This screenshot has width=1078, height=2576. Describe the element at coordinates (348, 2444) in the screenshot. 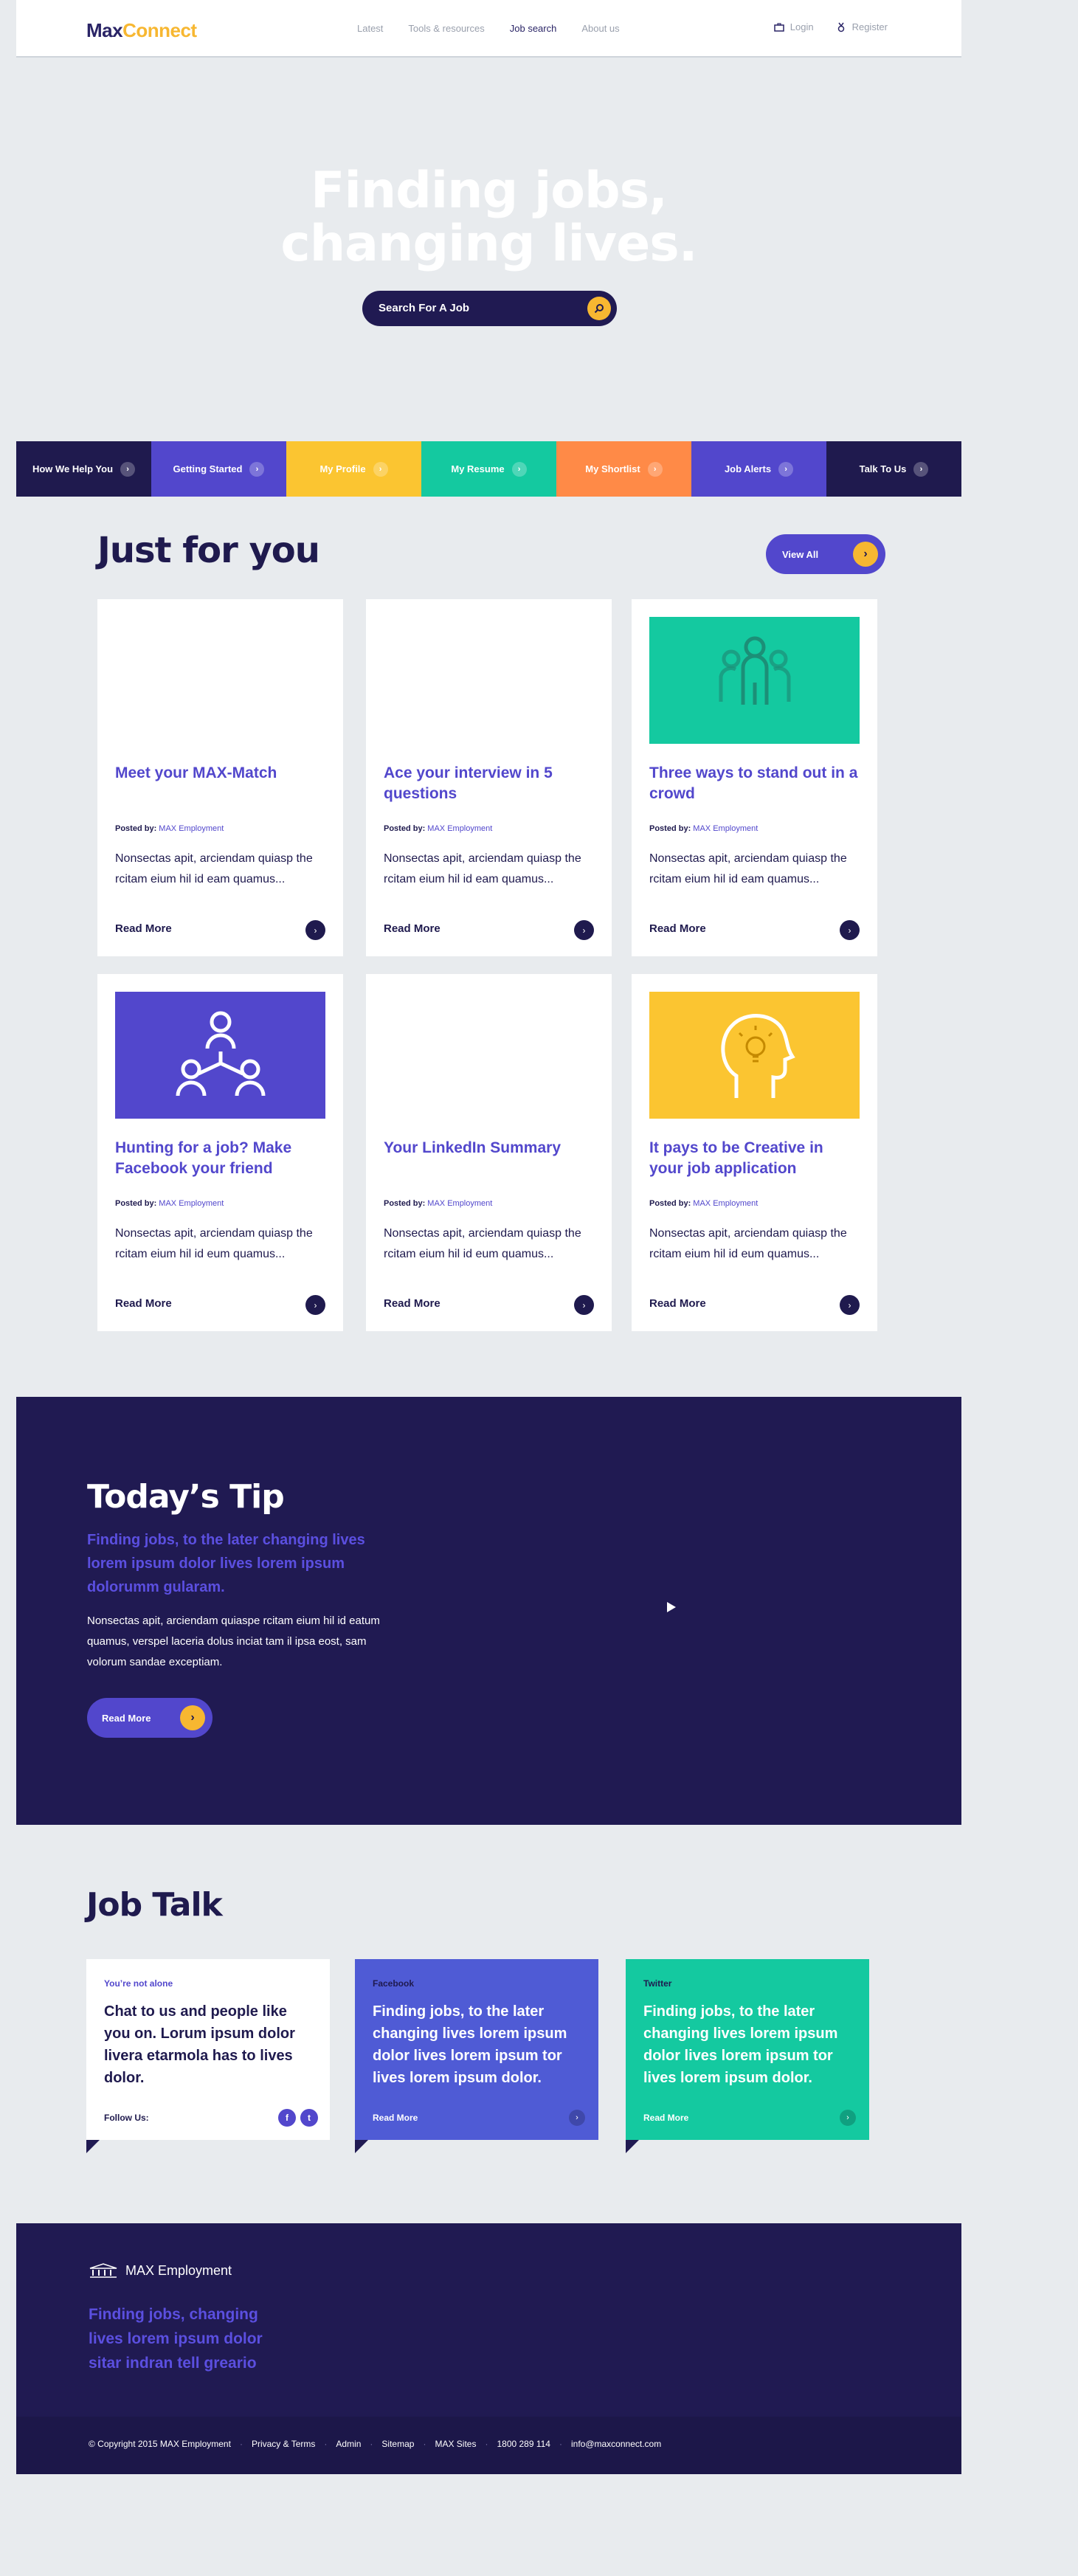

I see `footer-link: Admin` at that location.